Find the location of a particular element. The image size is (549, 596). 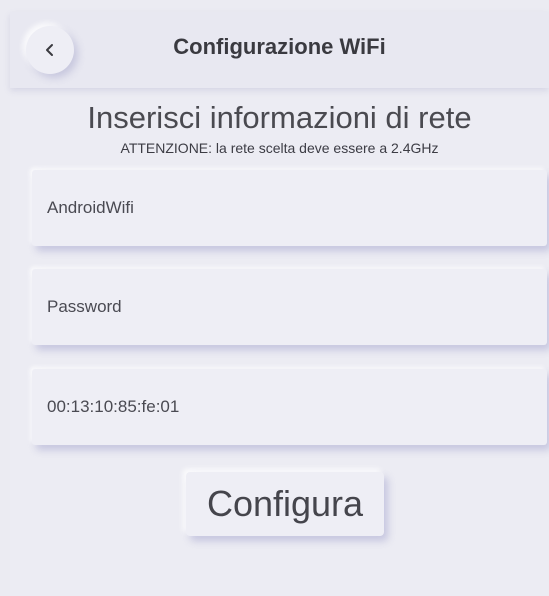

ssid-input is located at coordinates (289, 208).